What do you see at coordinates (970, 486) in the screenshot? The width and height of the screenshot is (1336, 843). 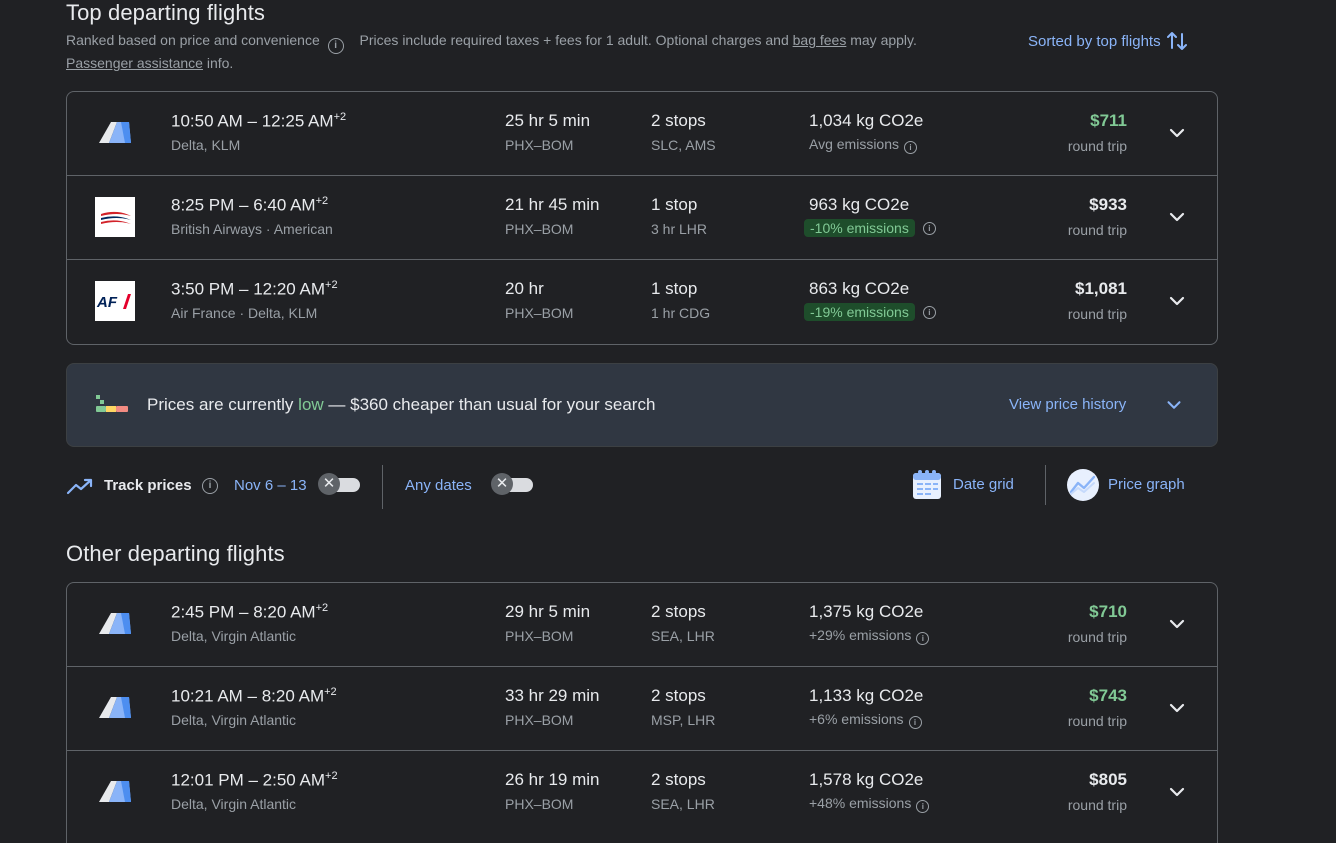 I see `date-grid-button: Date grid` at bounding box center [970, 486].